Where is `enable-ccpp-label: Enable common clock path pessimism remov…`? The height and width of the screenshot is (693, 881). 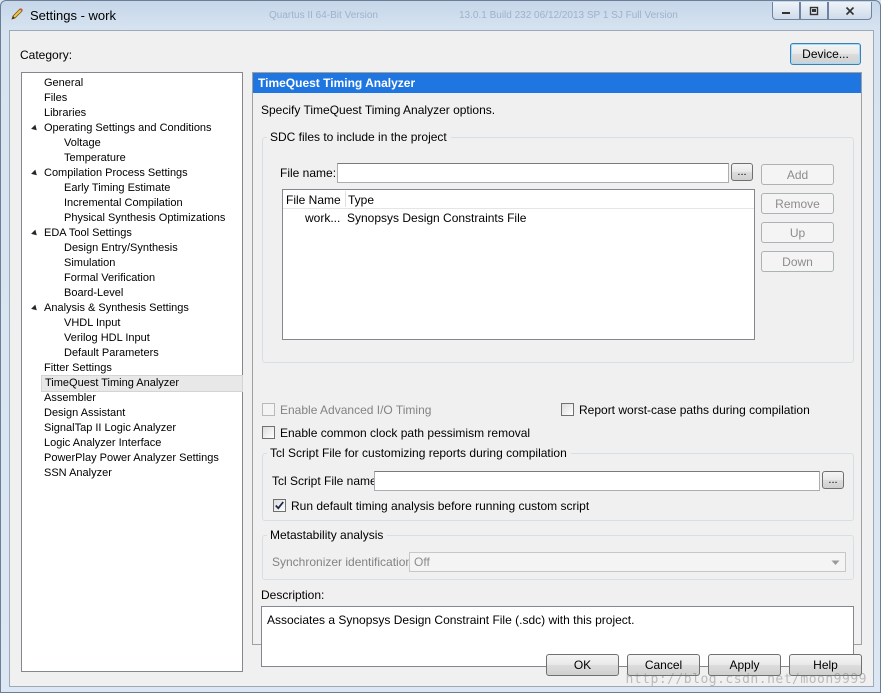
enable-ccpp-label: Enable common clock path pessimism remov… is located at coordinates (405, 433).